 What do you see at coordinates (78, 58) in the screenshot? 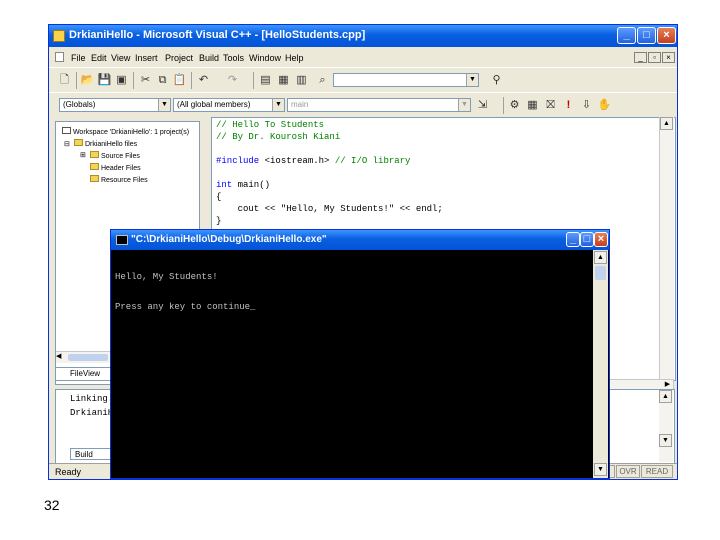
I see `menu-file: File` at bounding box center [78, 58].